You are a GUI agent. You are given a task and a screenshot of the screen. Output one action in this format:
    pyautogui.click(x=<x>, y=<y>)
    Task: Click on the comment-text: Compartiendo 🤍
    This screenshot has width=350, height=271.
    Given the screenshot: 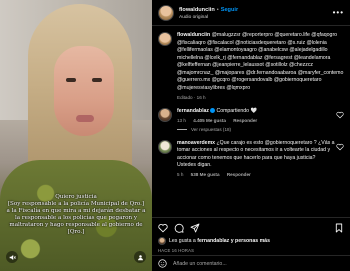 What is the action you would take?
    pyautogui.click(x=236, y=111)
    